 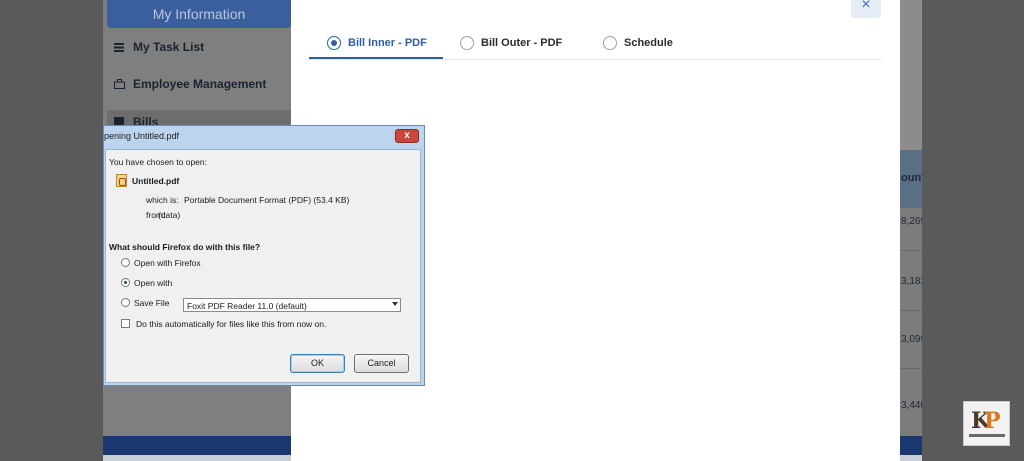 I want to click on table-cell: 3,440, so click(x=911, y=405).